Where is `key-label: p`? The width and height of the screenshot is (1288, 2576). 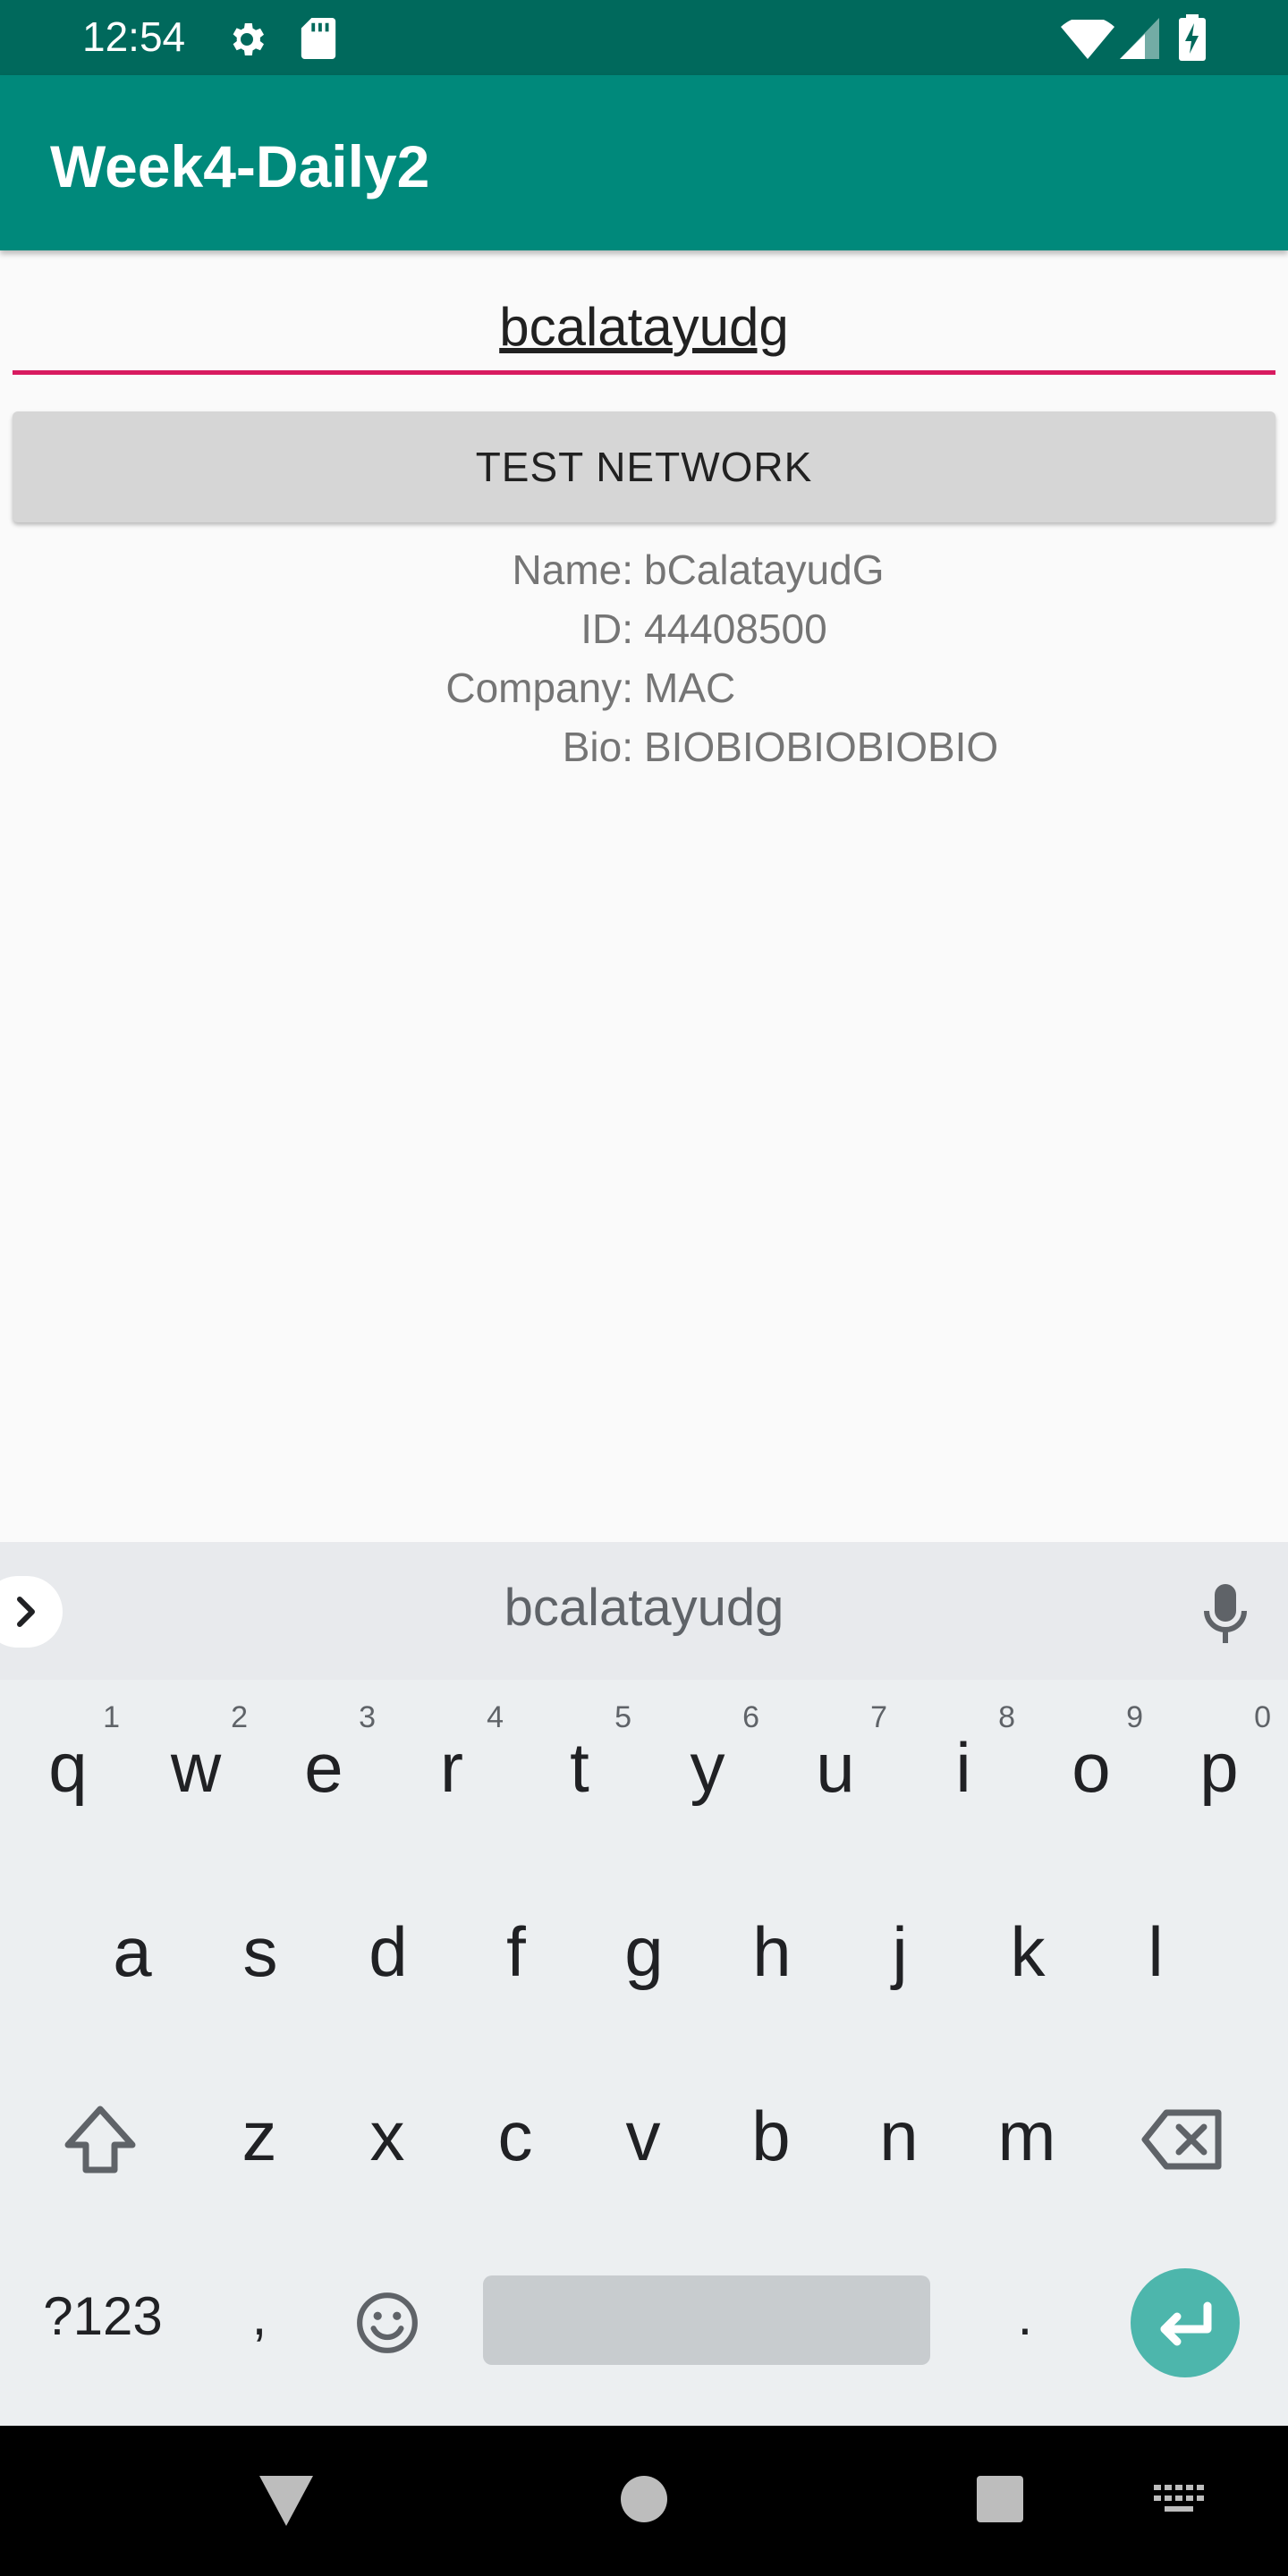 key-label: p is located at coordinates (1219, 1767).